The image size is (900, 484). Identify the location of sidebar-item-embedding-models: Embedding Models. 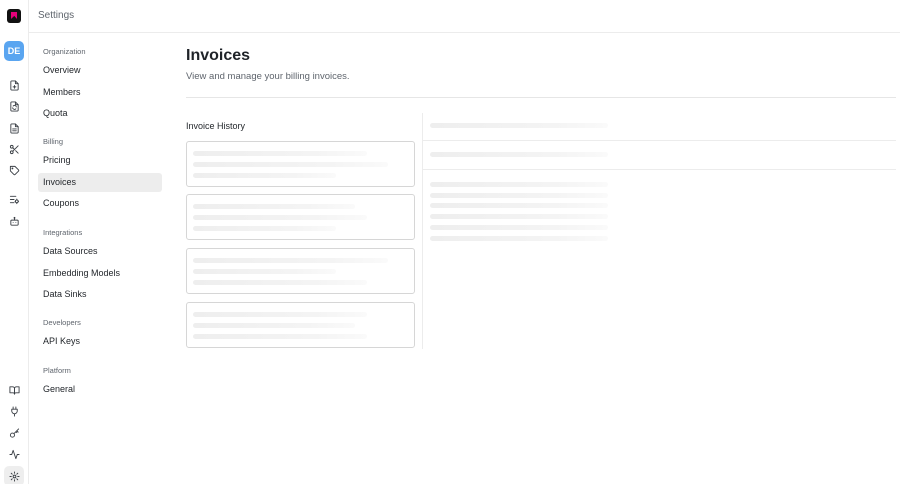
(100, 273).